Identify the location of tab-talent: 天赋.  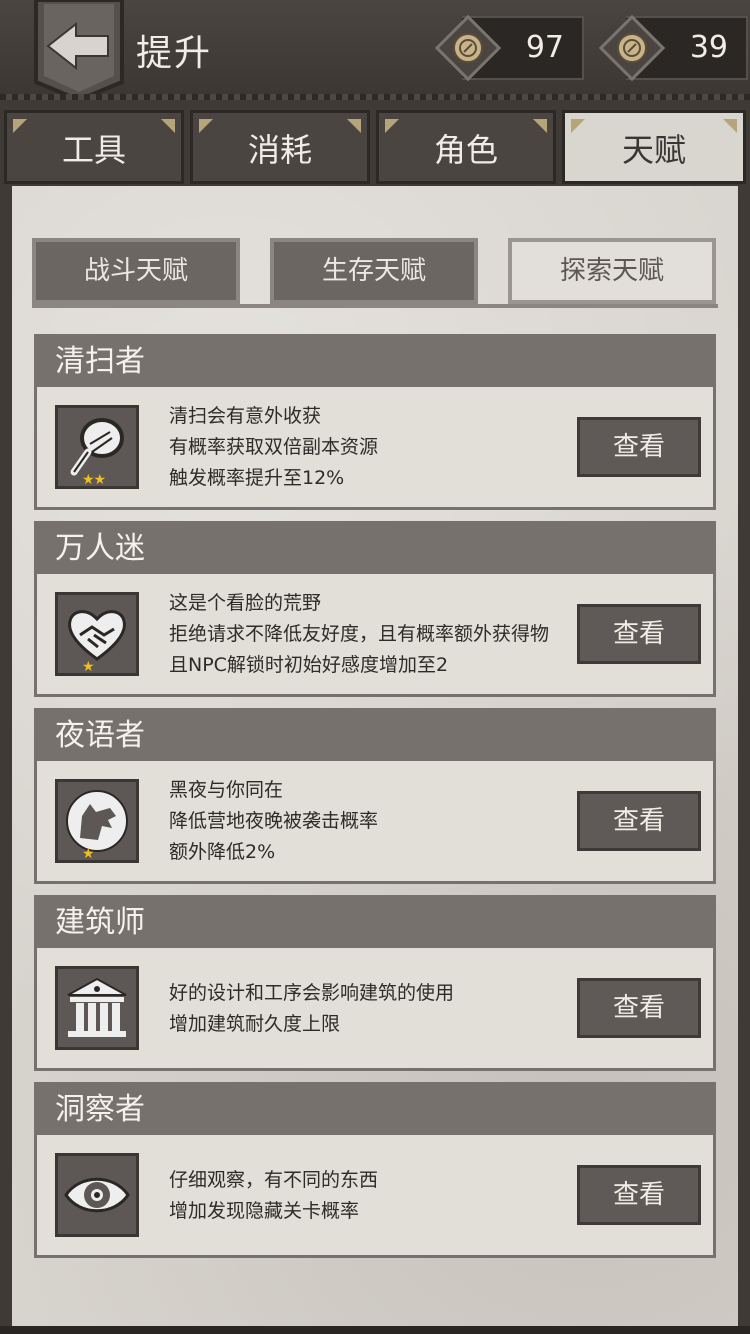
(654, 147).